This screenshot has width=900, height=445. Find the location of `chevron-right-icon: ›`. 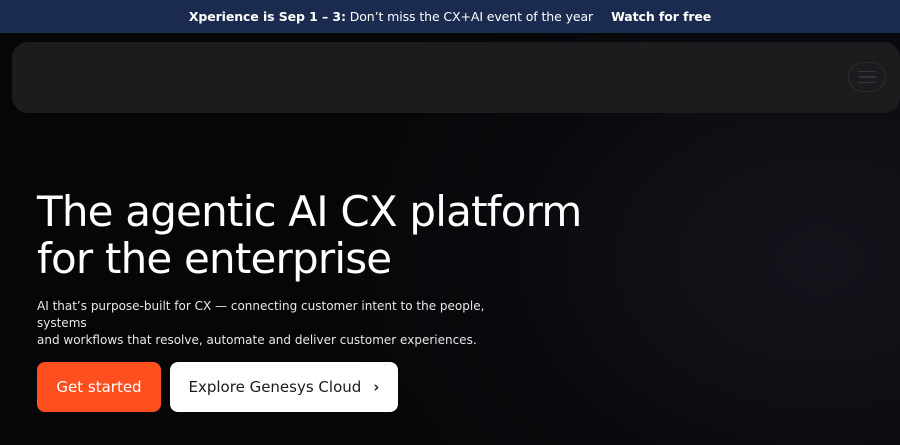

chevron-right-icon: › is located at coordinates (376, 387).